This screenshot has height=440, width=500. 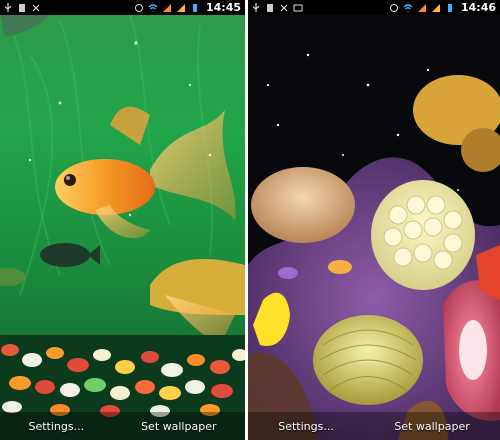 I want to click on cream-coral, so click(x=423, y=235).